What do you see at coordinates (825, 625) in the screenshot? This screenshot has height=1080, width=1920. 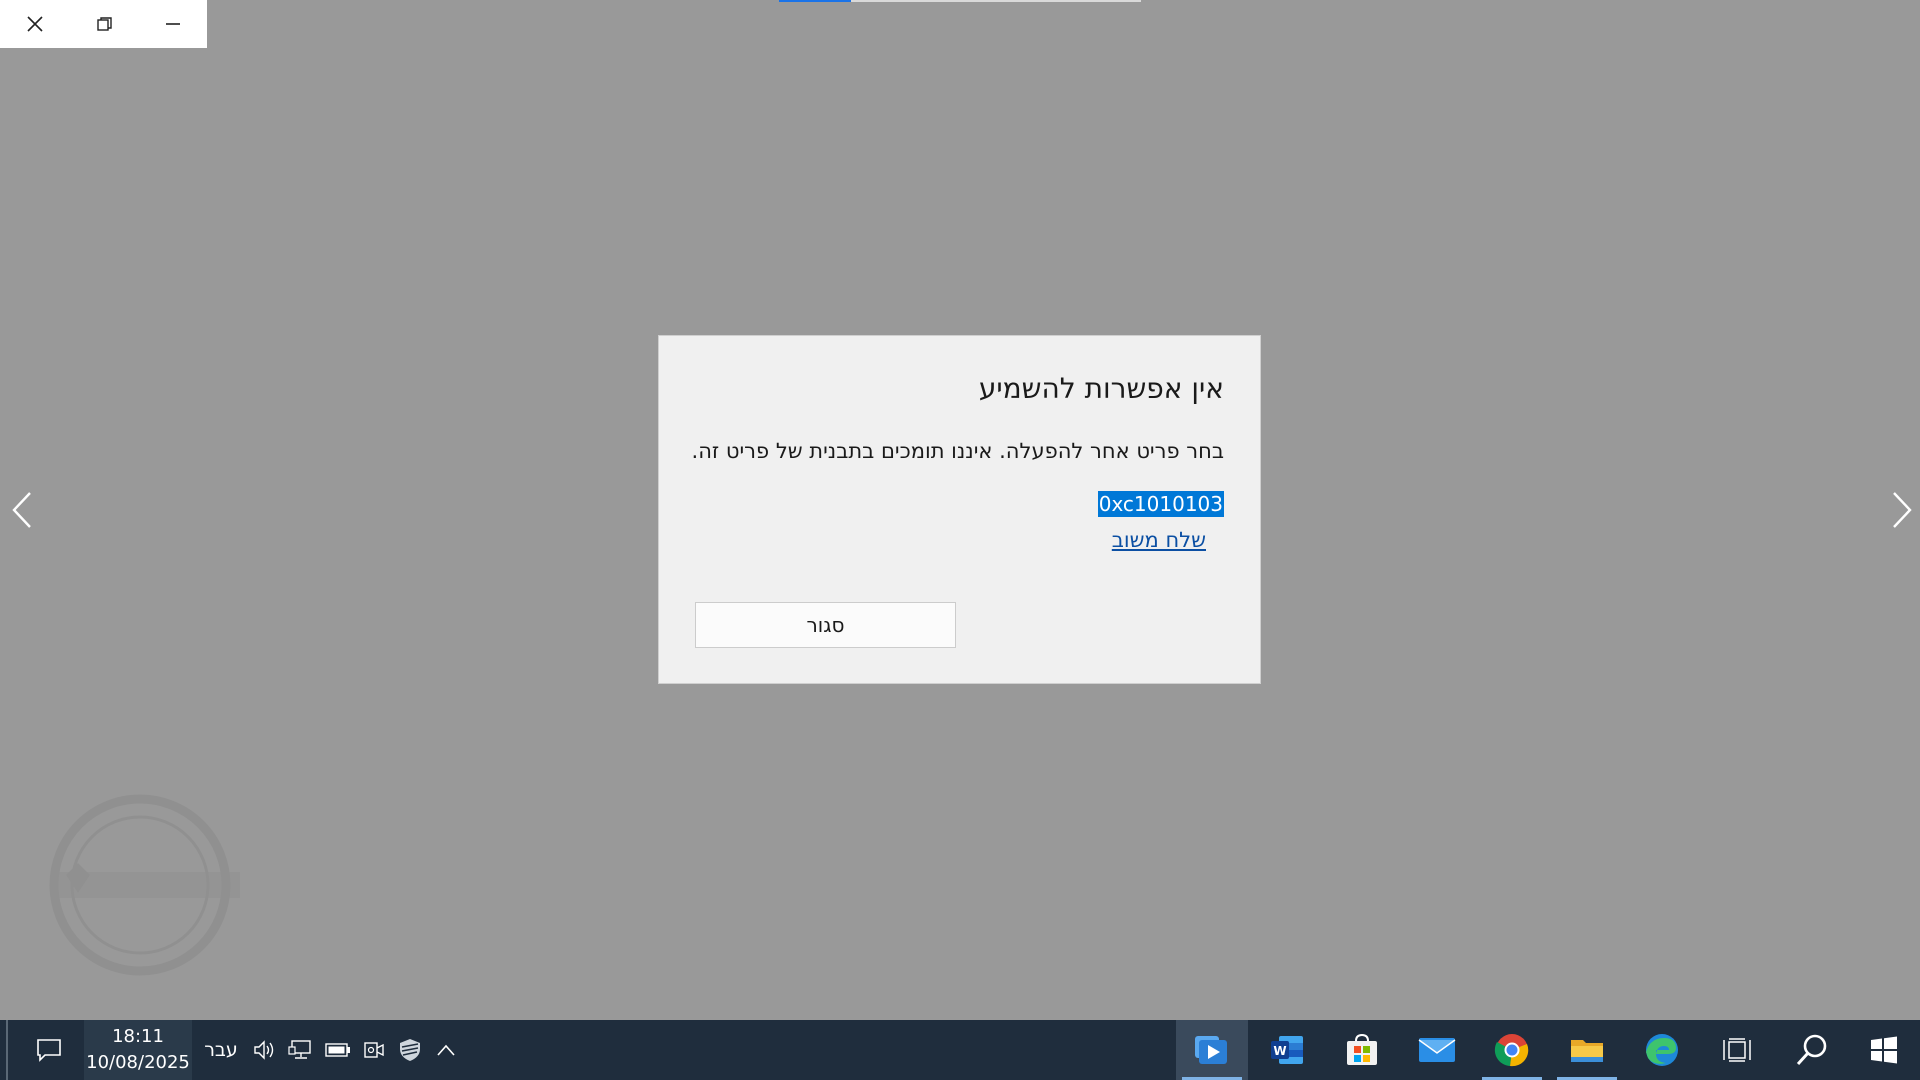 I see `close-dialog-button: סגור` at bounding box center [825, 625].